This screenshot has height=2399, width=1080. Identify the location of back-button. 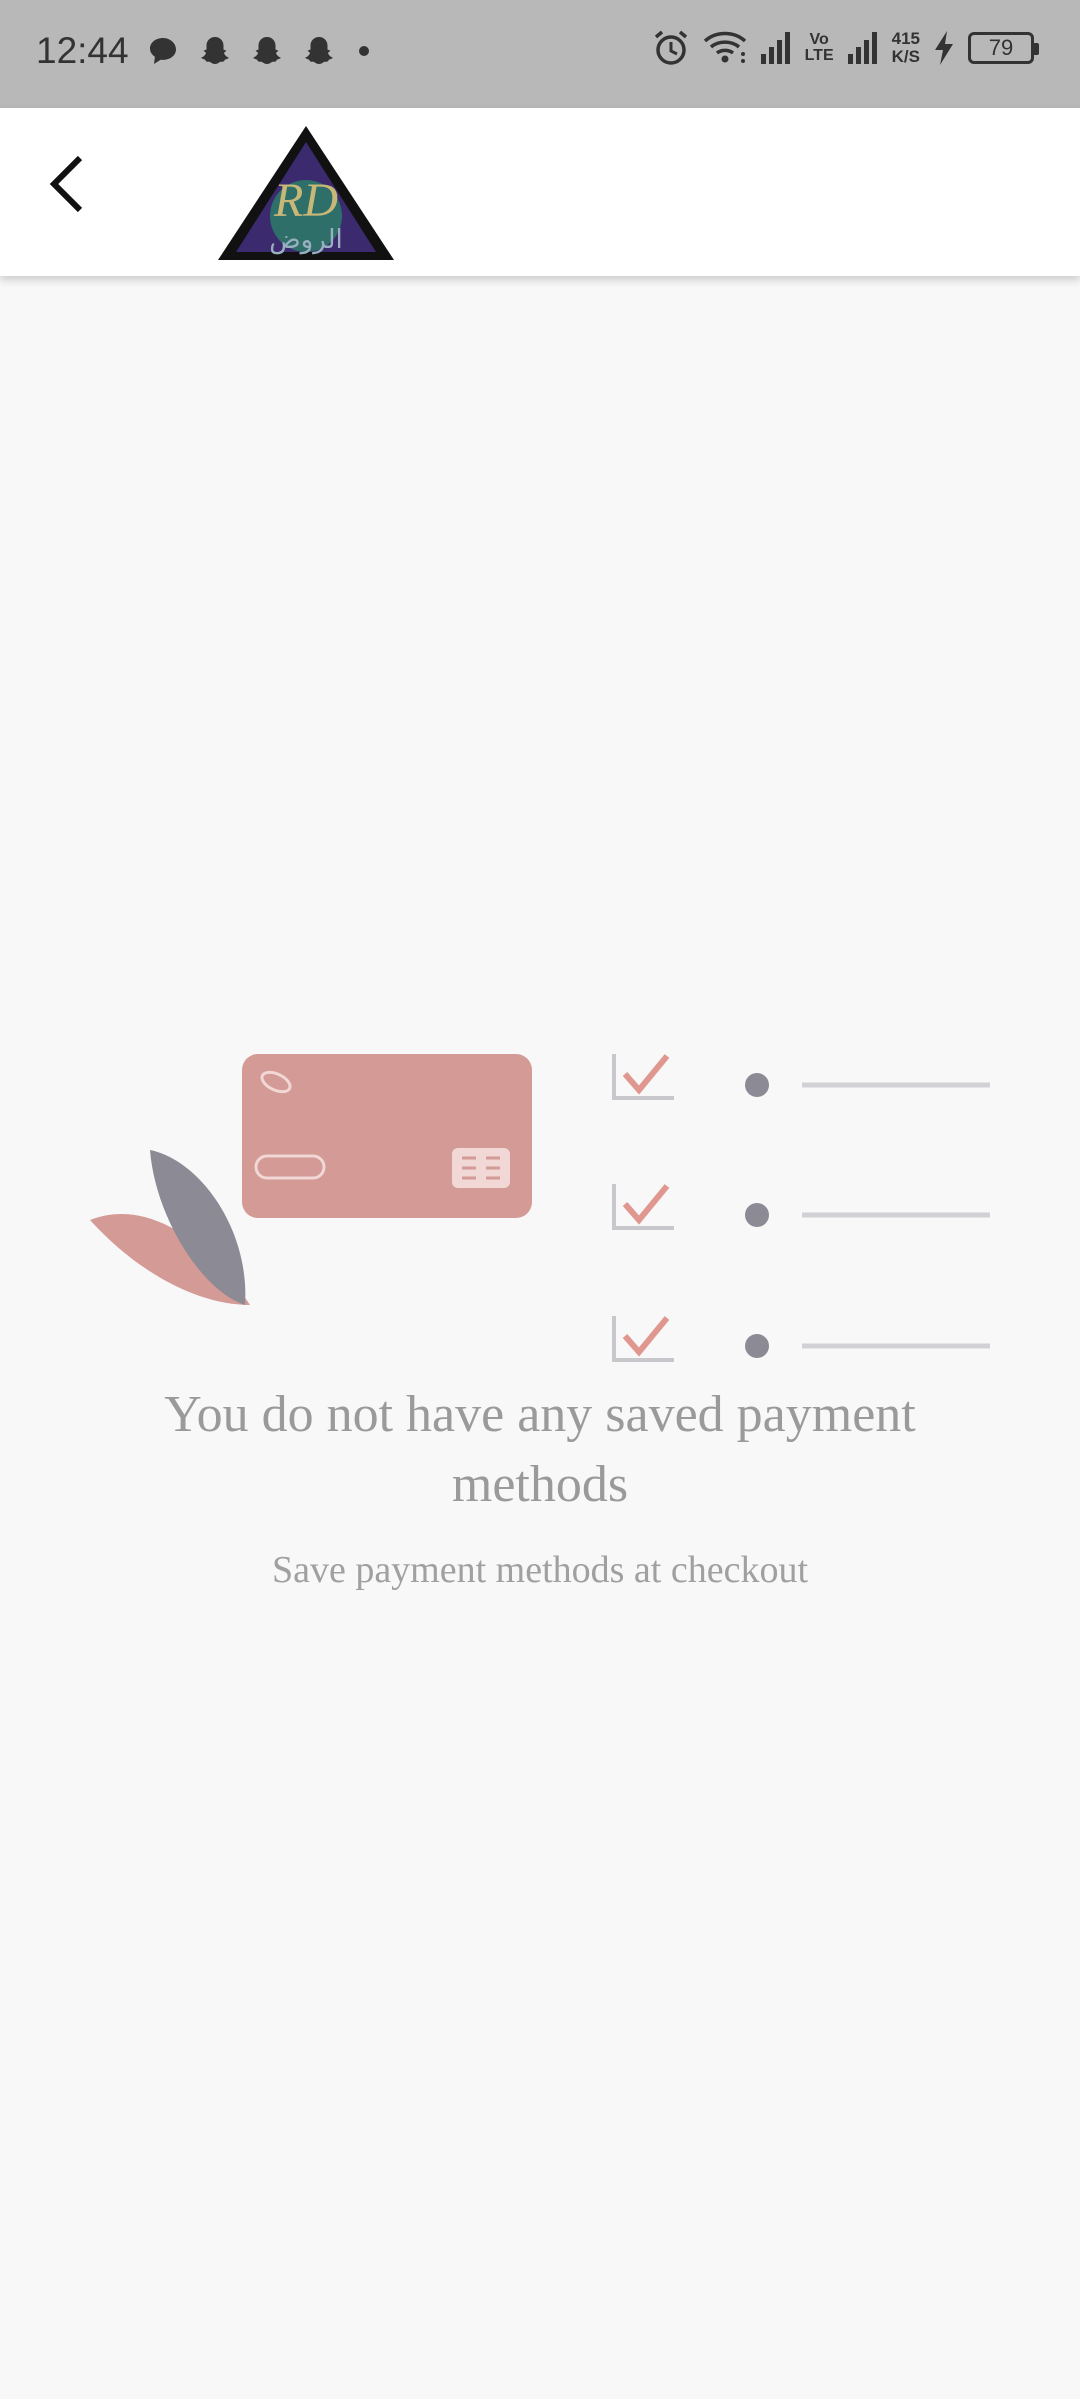
(66, 184).